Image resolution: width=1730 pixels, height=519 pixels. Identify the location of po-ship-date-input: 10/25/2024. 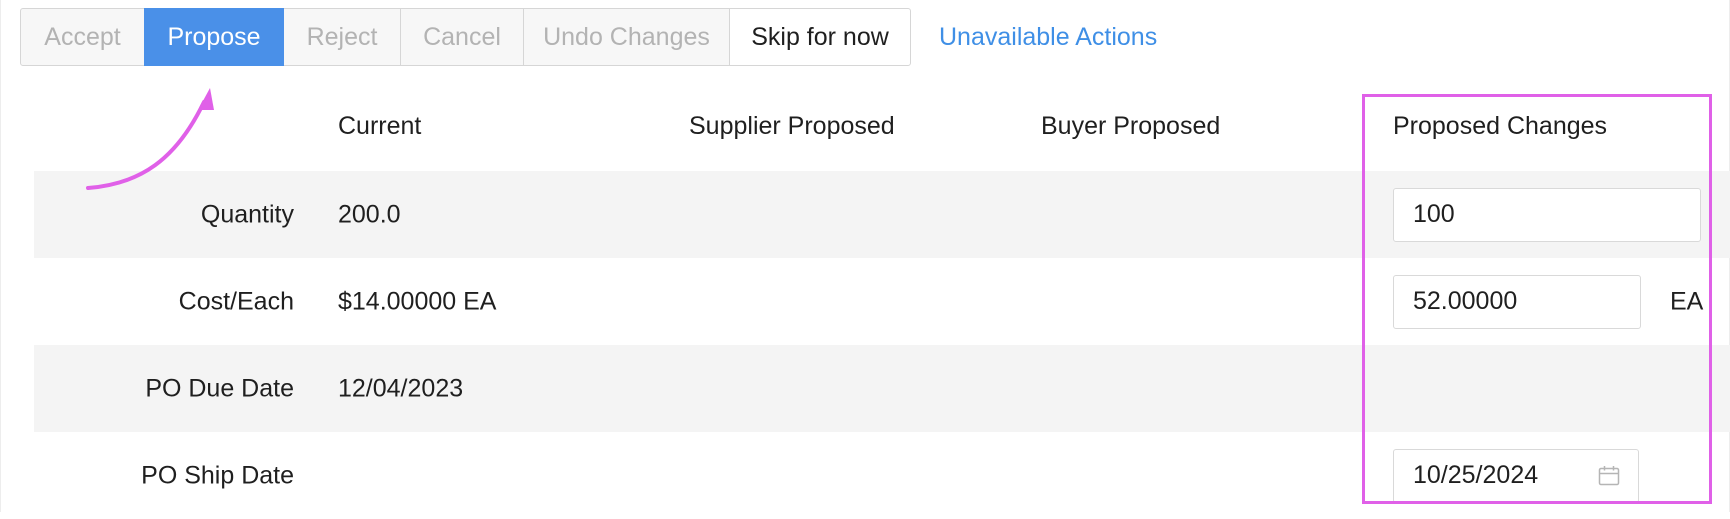
(1516, 475).